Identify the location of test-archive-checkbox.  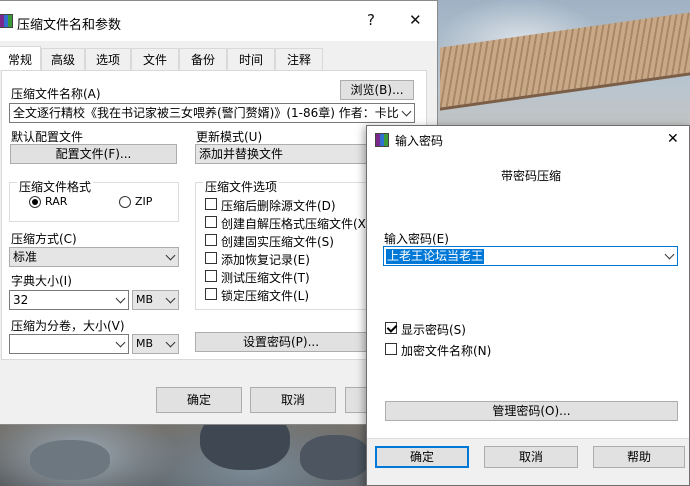
(211, 276).